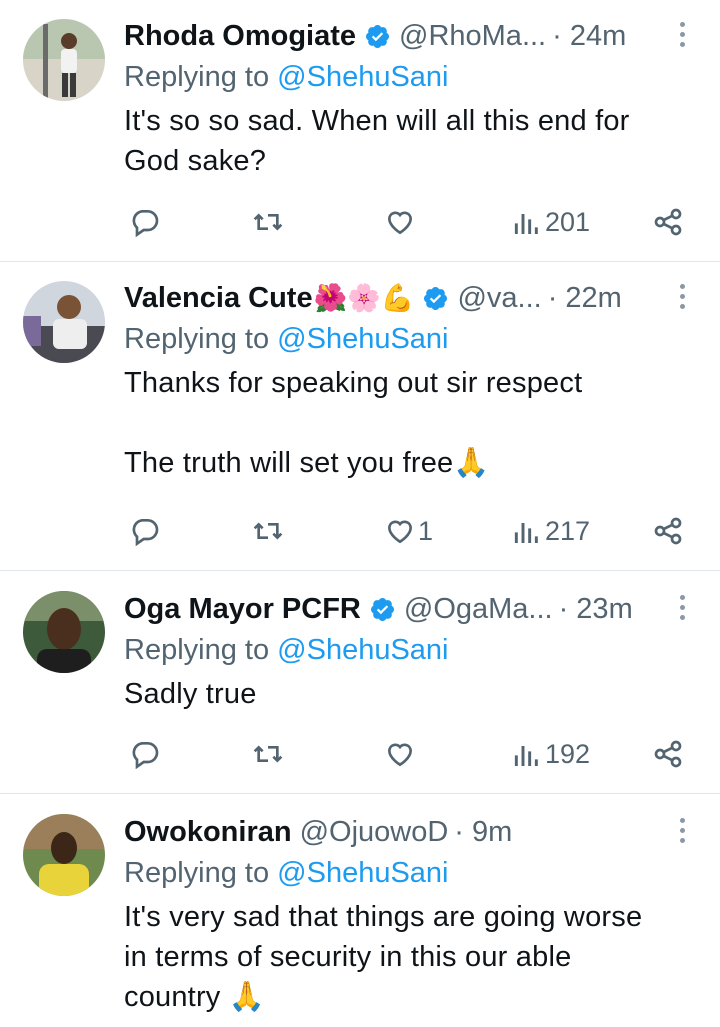  I want to click on like-button: 1, so click(408, 531).